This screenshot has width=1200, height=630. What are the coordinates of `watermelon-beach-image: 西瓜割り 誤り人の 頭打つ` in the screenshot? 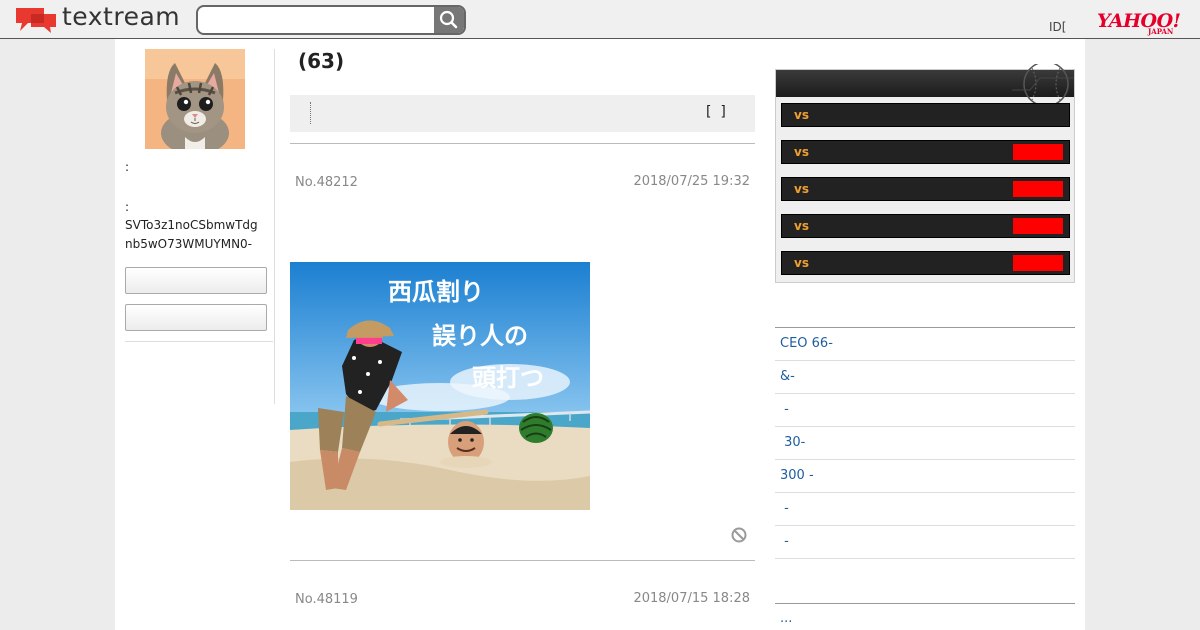 It's located at (440, 386).